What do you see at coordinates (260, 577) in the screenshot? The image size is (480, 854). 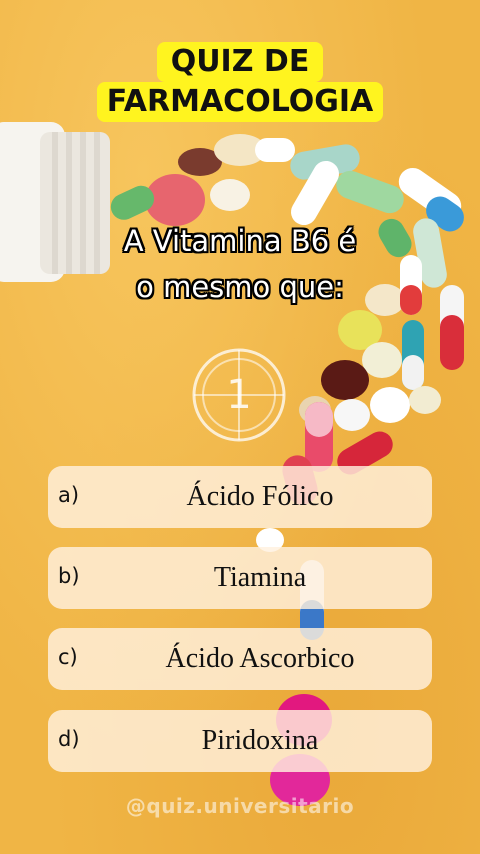 I see `answer-text: Tiamina` at bounding box center [260, 577].